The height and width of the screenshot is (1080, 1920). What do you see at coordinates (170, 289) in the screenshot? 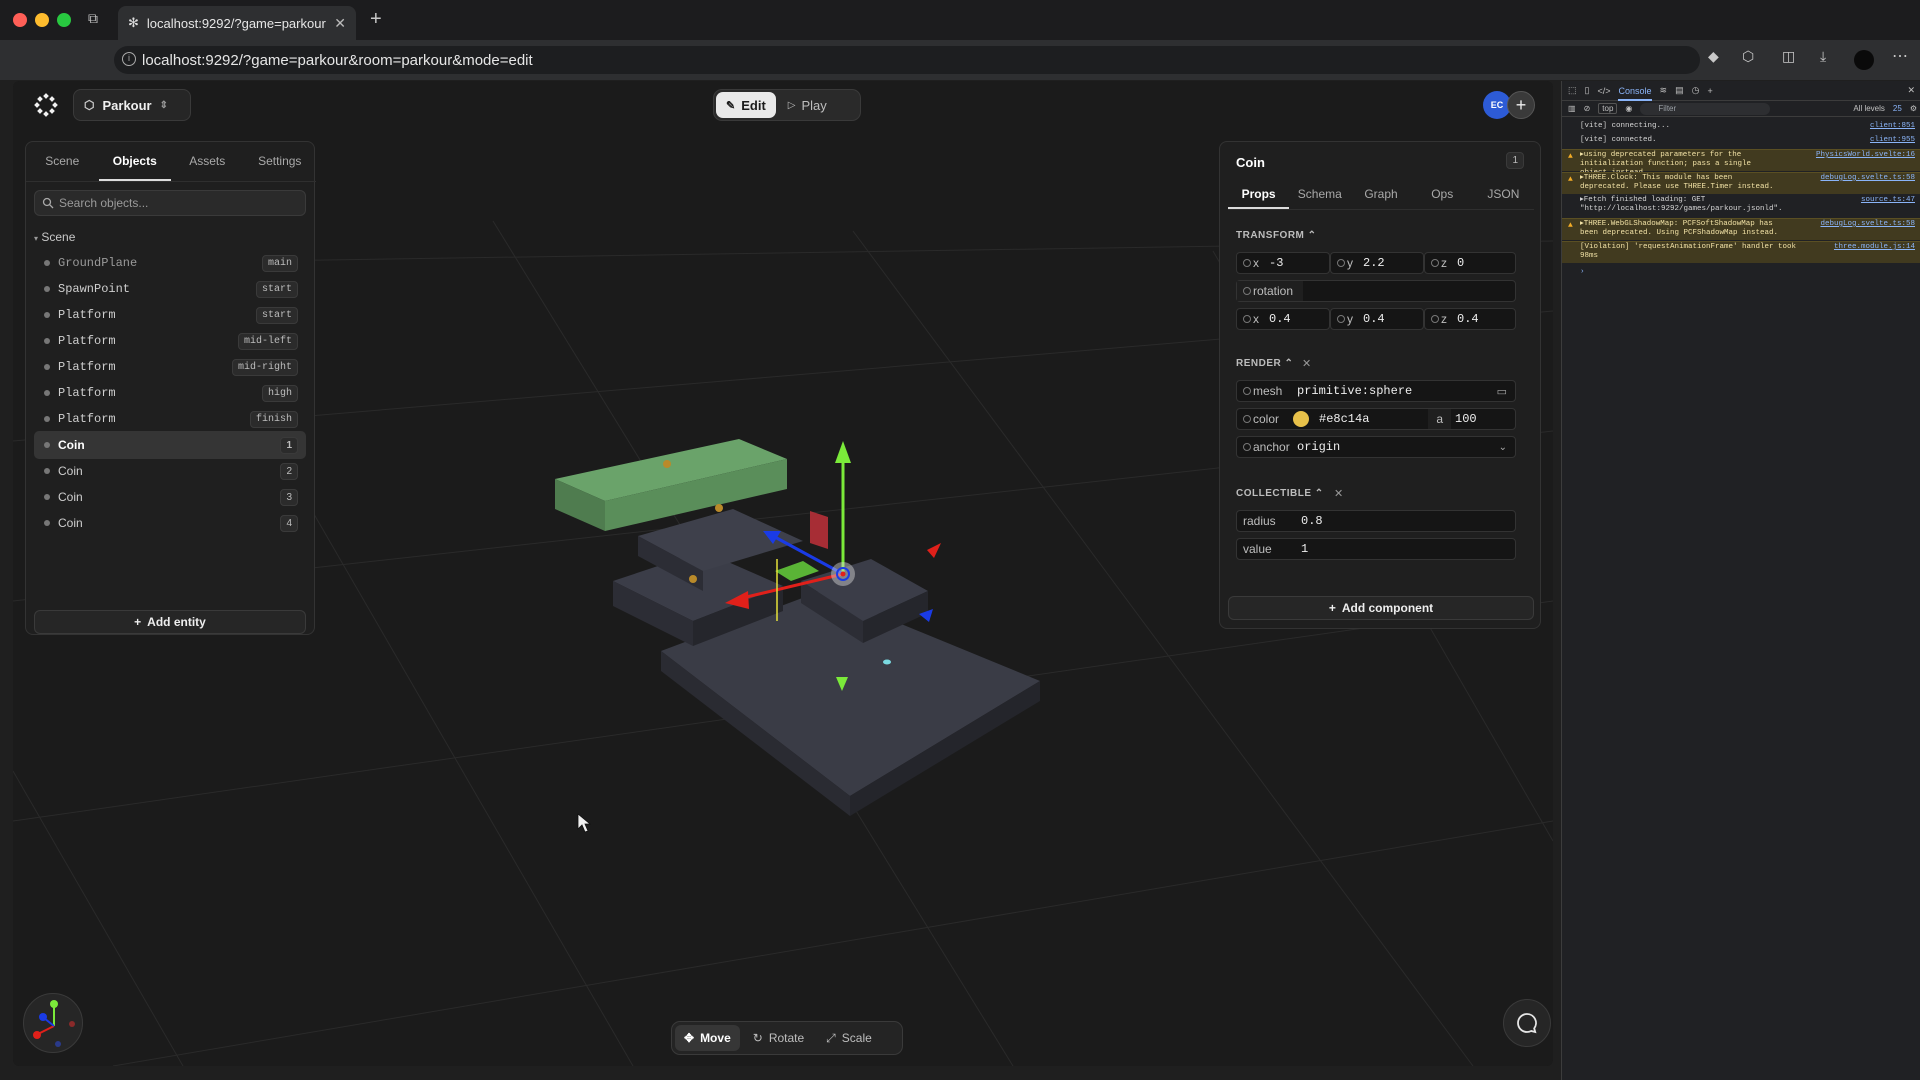
I see `object-row-spawnpoint: SpawnPoint start` at bounding box center [170, 289].